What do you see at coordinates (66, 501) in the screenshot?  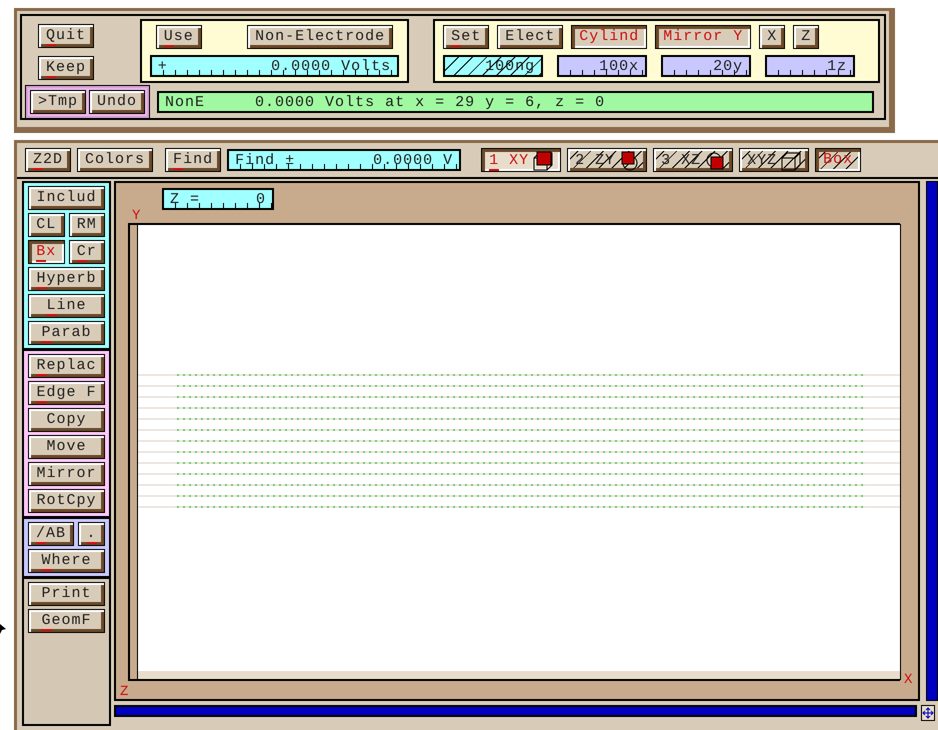 I see `sidebar-button: RotCpy` at bounding box center [66, 501].